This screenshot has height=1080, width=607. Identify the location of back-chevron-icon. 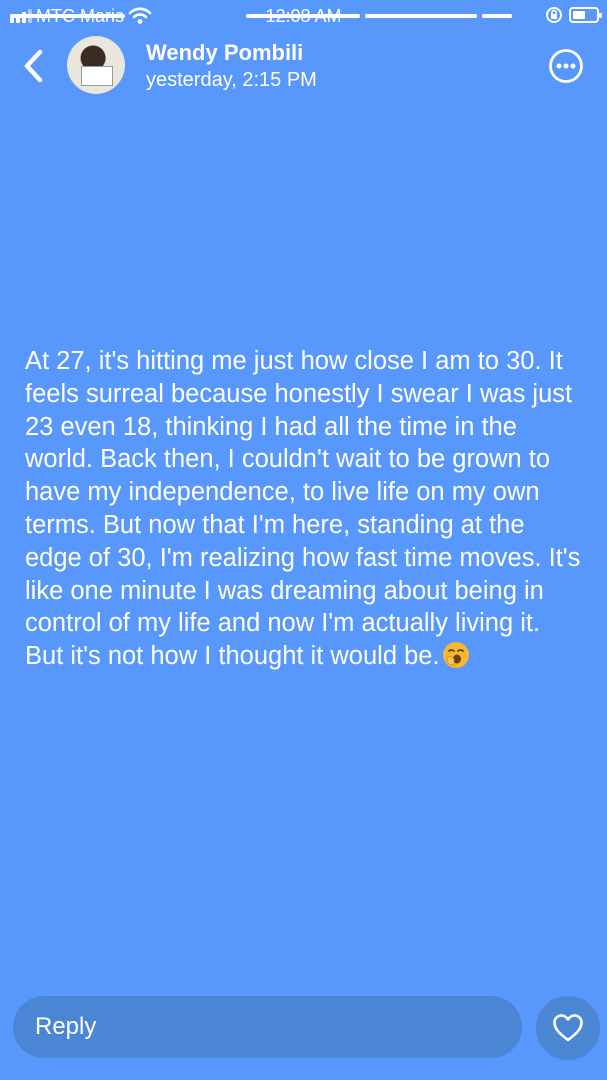
(33, 66).